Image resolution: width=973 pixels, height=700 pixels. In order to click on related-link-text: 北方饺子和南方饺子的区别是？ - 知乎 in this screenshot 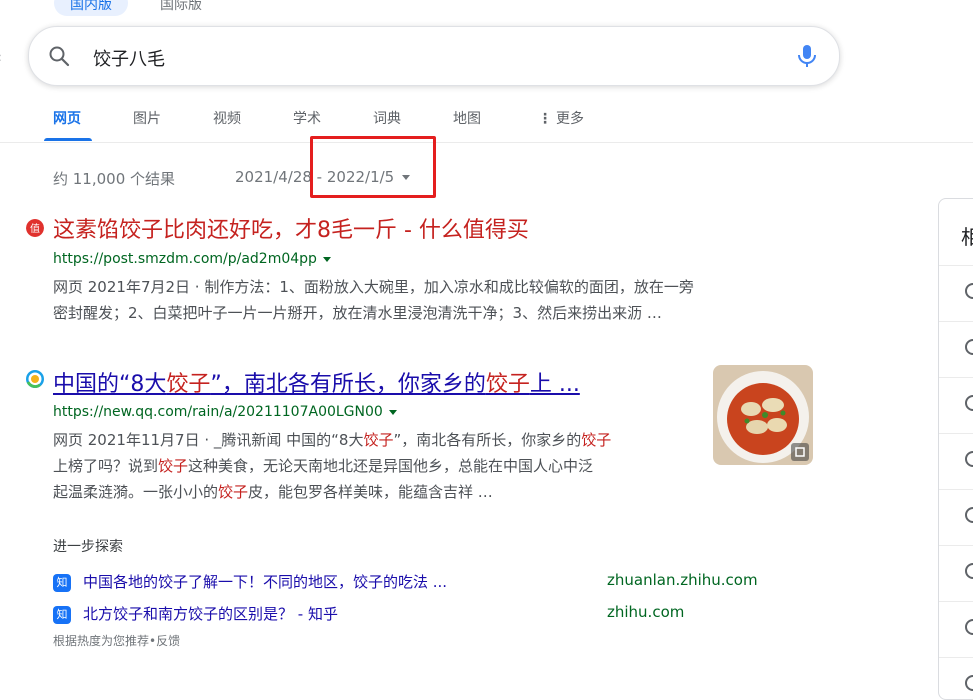, I will do `click(210, 614)`.